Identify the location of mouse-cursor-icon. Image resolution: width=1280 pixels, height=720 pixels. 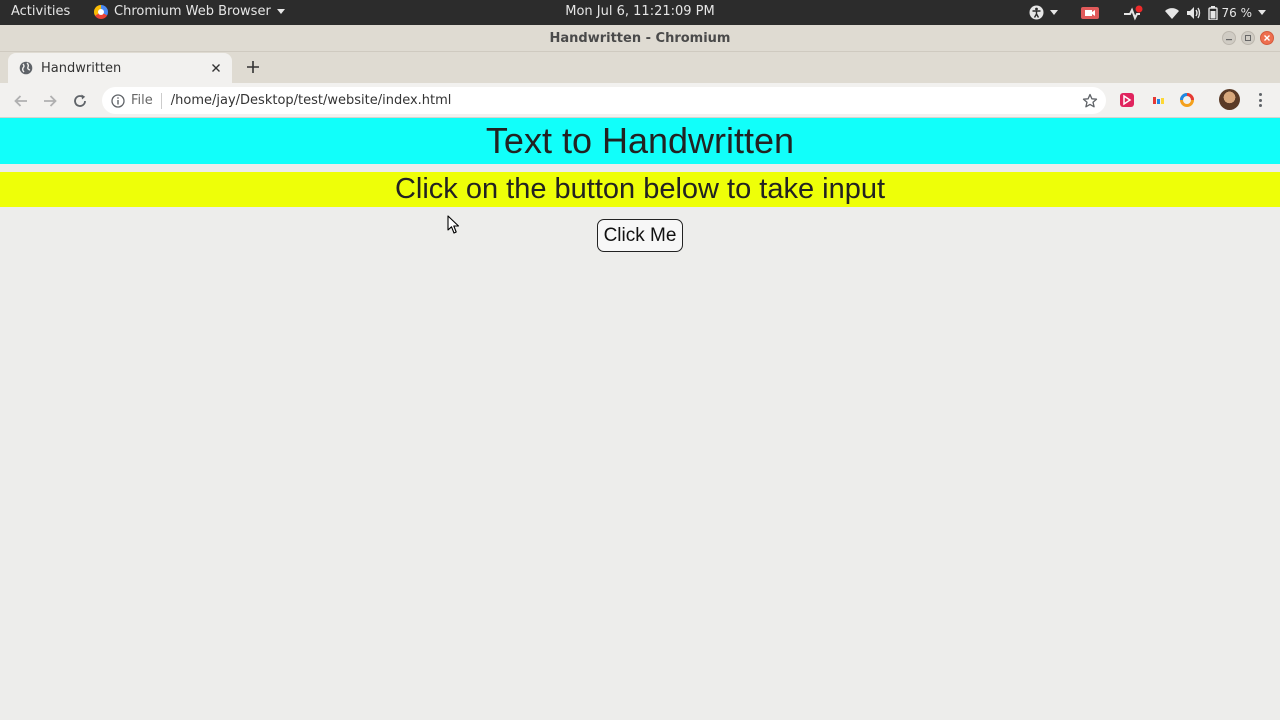
(453, 227).